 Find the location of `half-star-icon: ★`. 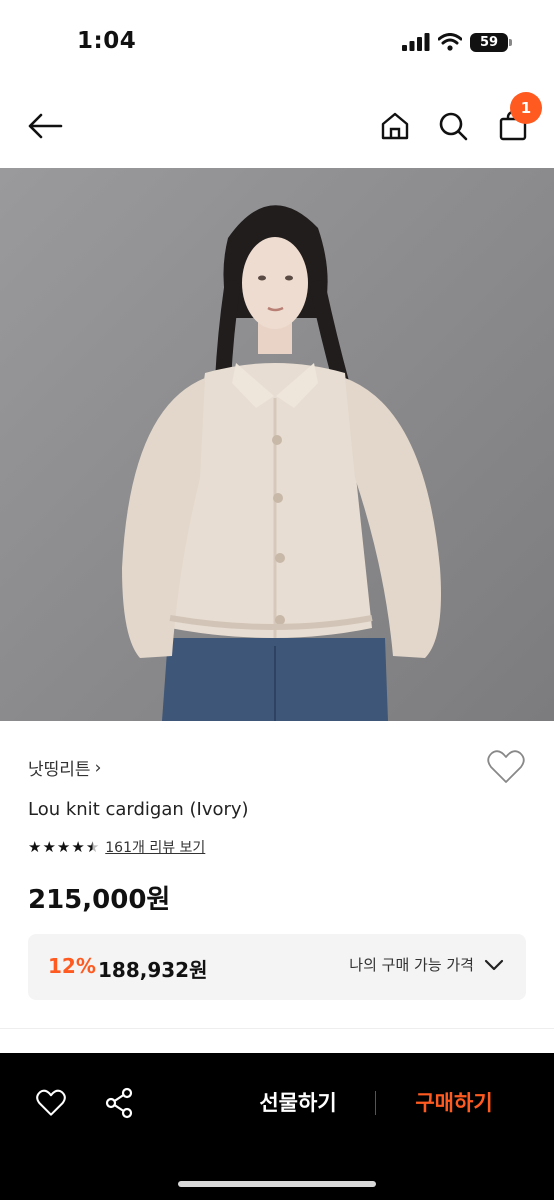

half-star-icon: ★ is located at coordinates (92, 847).